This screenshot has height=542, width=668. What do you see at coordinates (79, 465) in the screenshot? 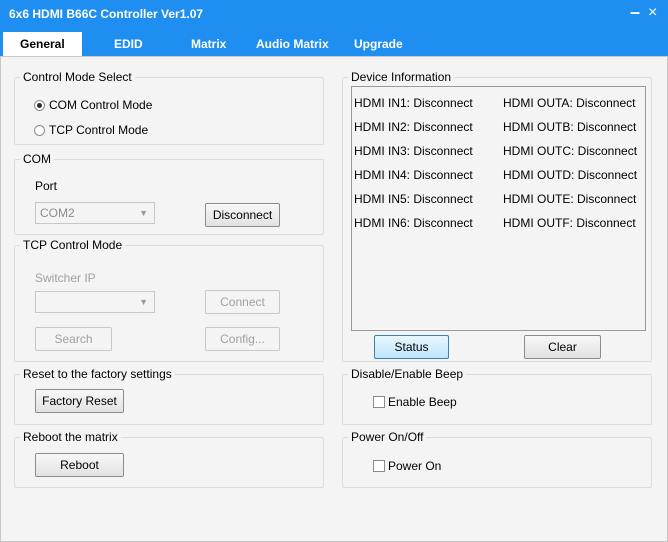
I see `reboot-button: Reboot` at bounding box center [79, 465].